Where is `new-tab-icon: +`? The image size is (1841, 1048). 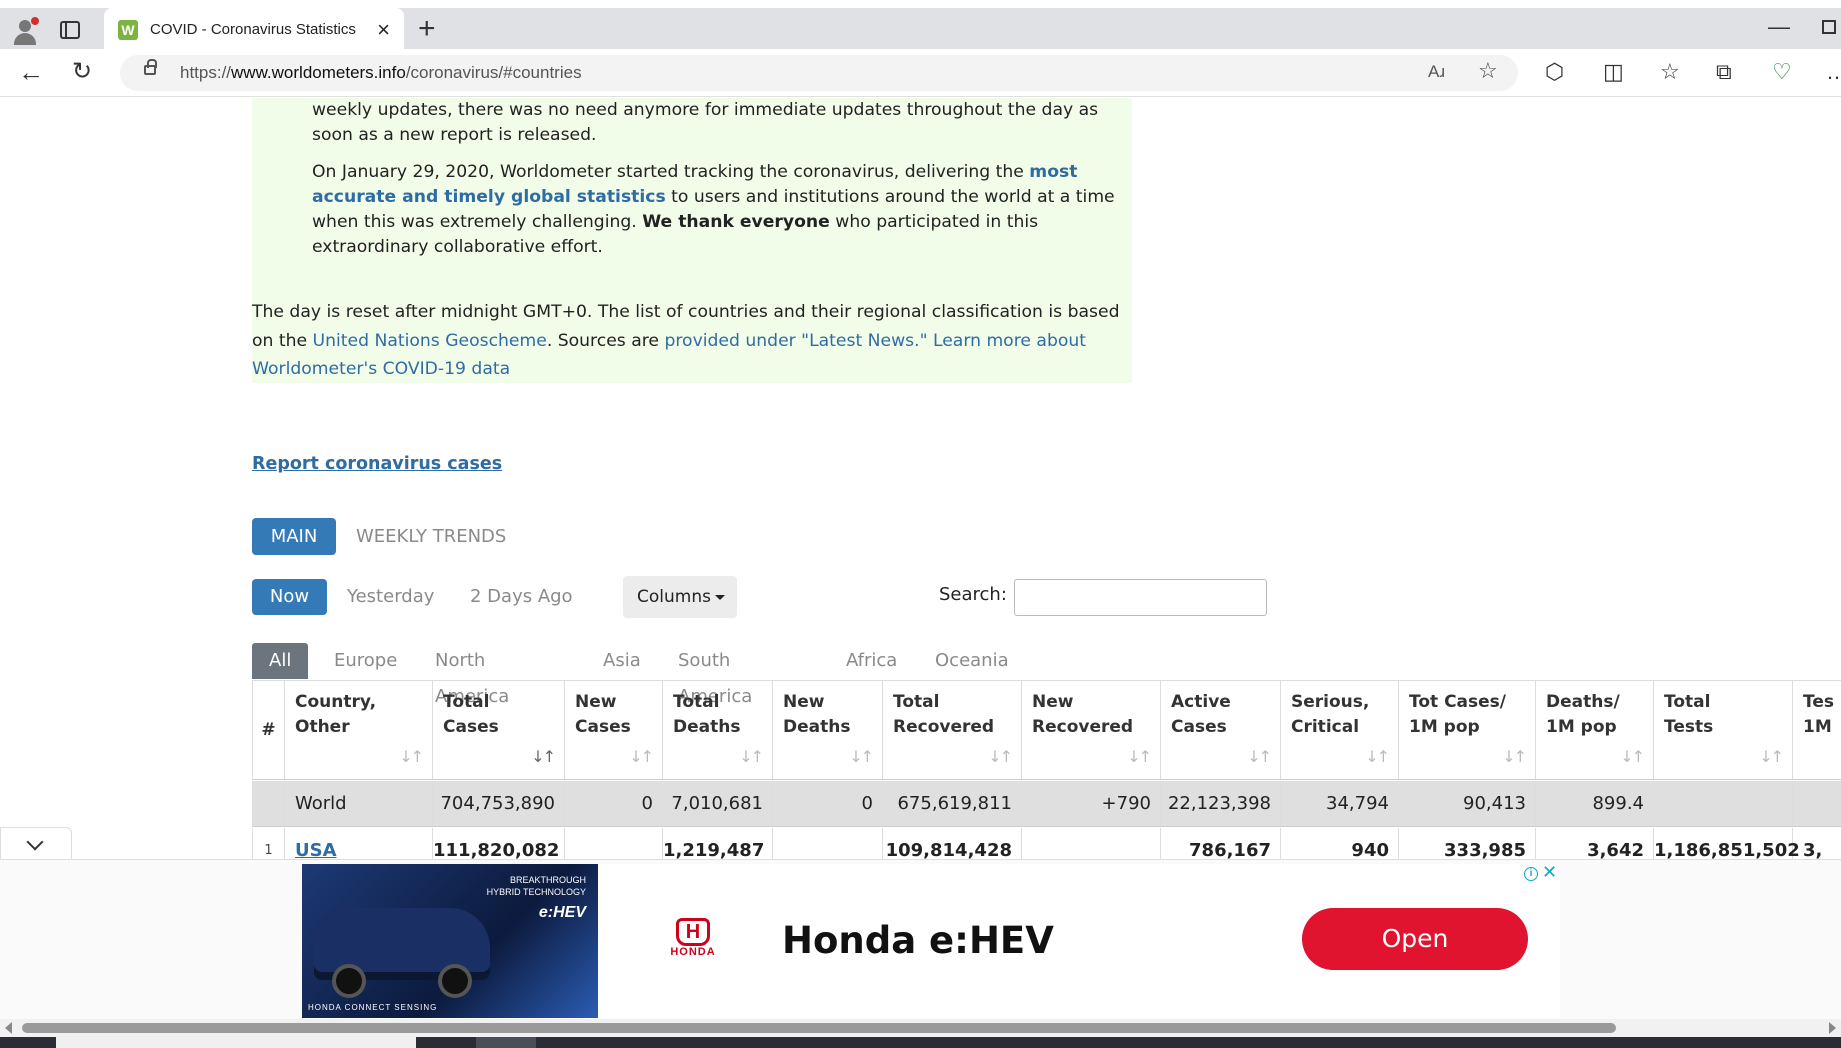
new-tab-icon: + is located at coordinates (427, 29).